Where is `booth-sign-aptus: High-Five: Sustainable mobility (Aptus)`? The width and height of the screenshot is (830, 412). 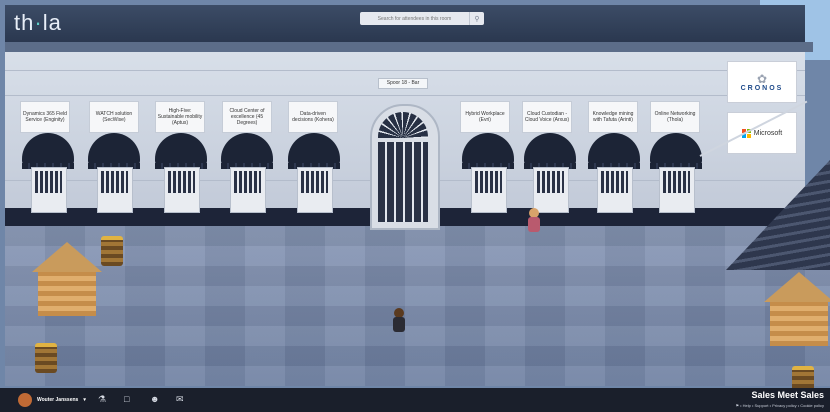 booth-sign-aptus: High-Five: Sustainable mobility (Aptus) is located at coordinates (180, 117).